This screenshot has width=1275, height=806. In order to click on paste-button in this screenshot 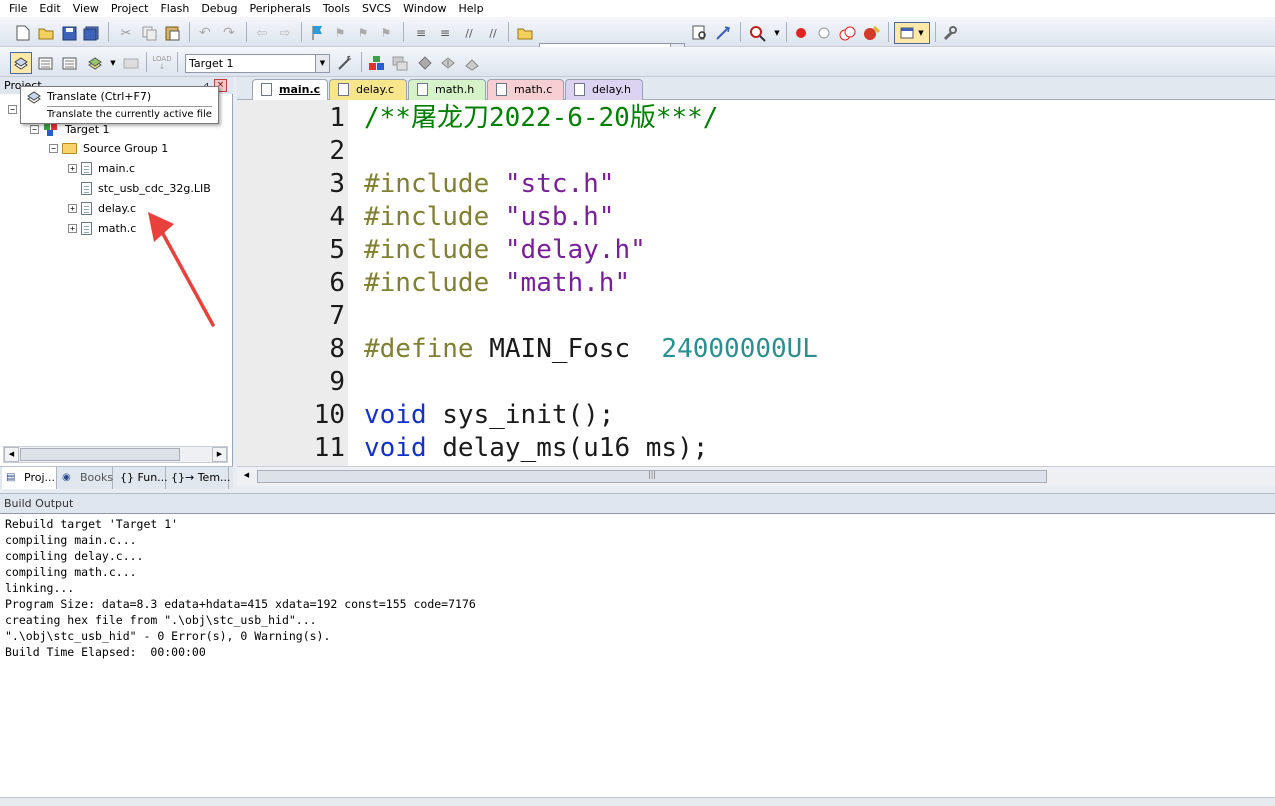, I will do `click(172, 33)`.